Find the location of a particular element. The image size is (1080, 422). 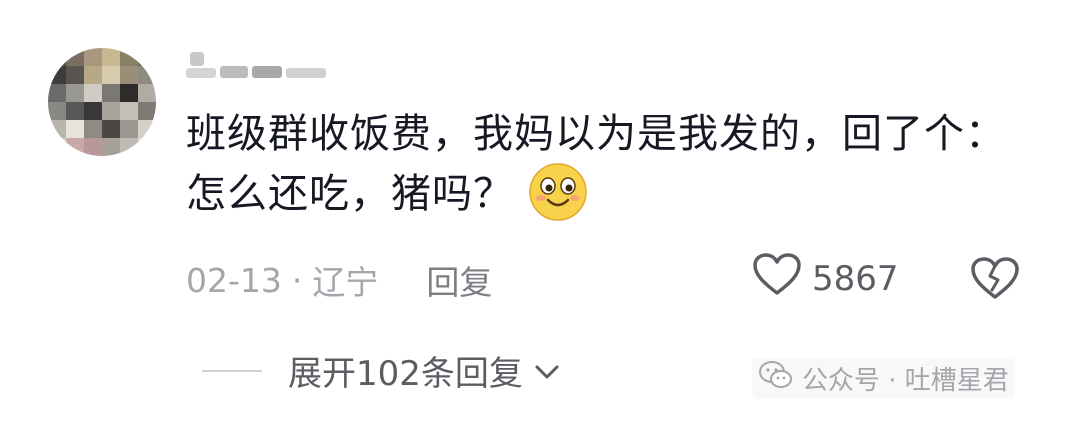

divider-line is located at coordinates (232, 370).